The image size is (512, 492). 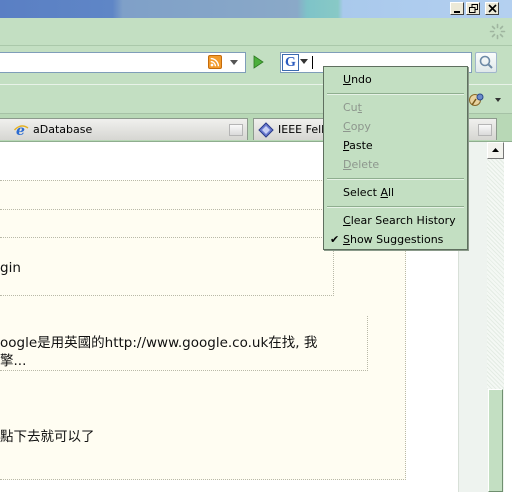 What do you see at coordinates (457, 11) in the screenshot?
I see `minimize-icon` at bounding box center [457, 11].